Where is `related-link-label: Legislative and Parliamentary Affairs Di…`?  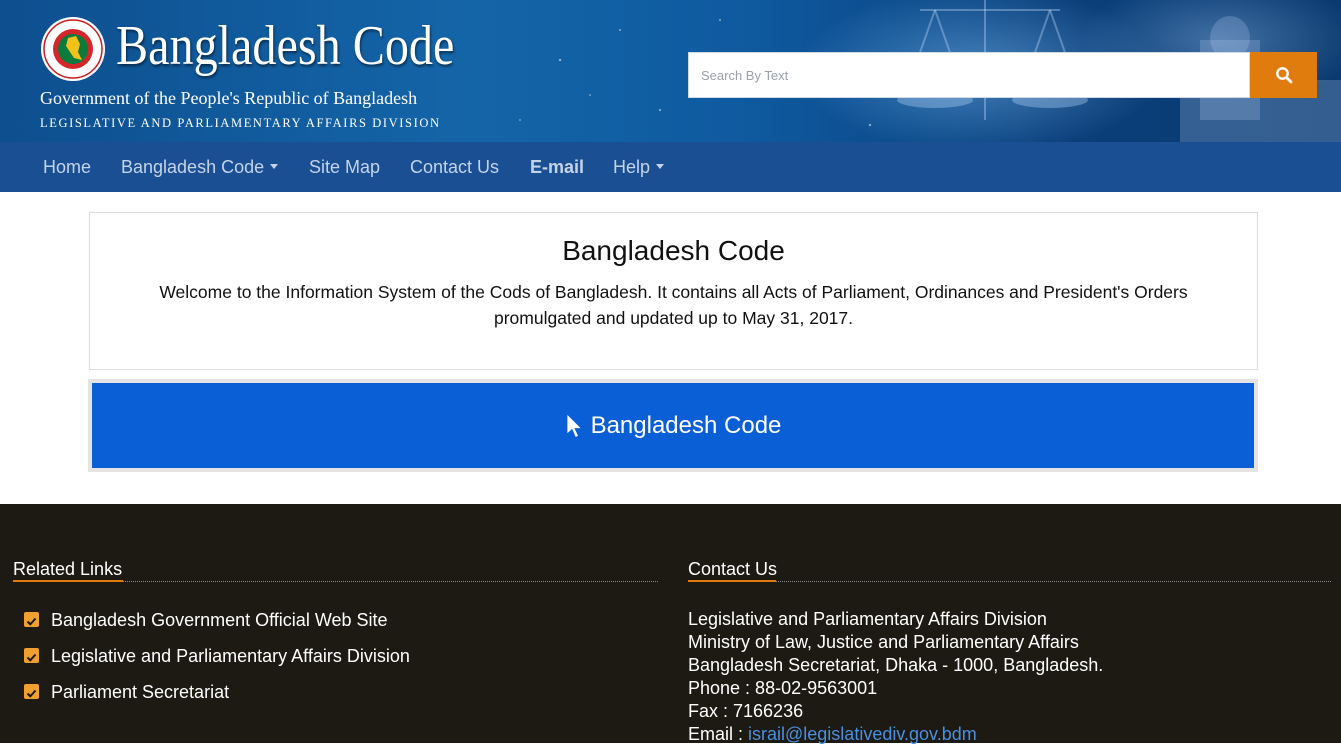 related-link-label: Legislative and Parliamentary Affairs Di… is located at coordinates (230, 656).